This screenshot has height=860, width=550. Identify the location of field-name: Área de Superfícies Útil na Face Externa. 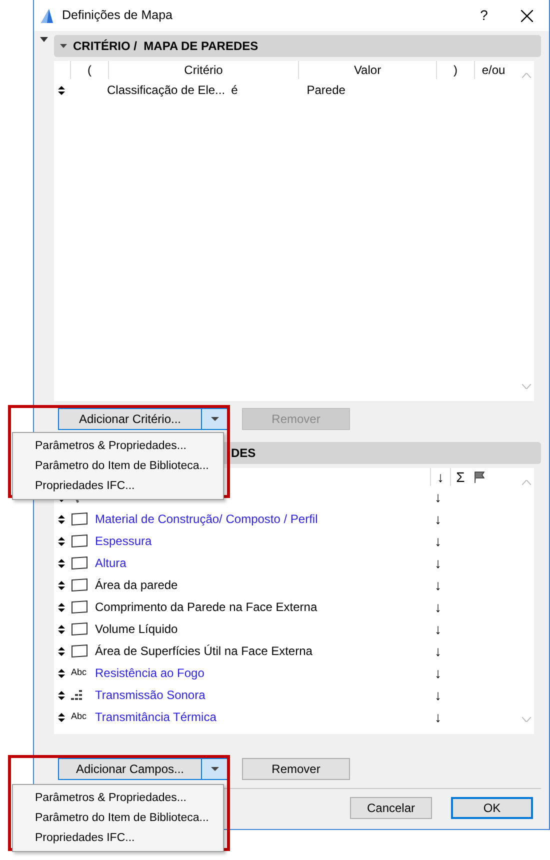
(203, 651).